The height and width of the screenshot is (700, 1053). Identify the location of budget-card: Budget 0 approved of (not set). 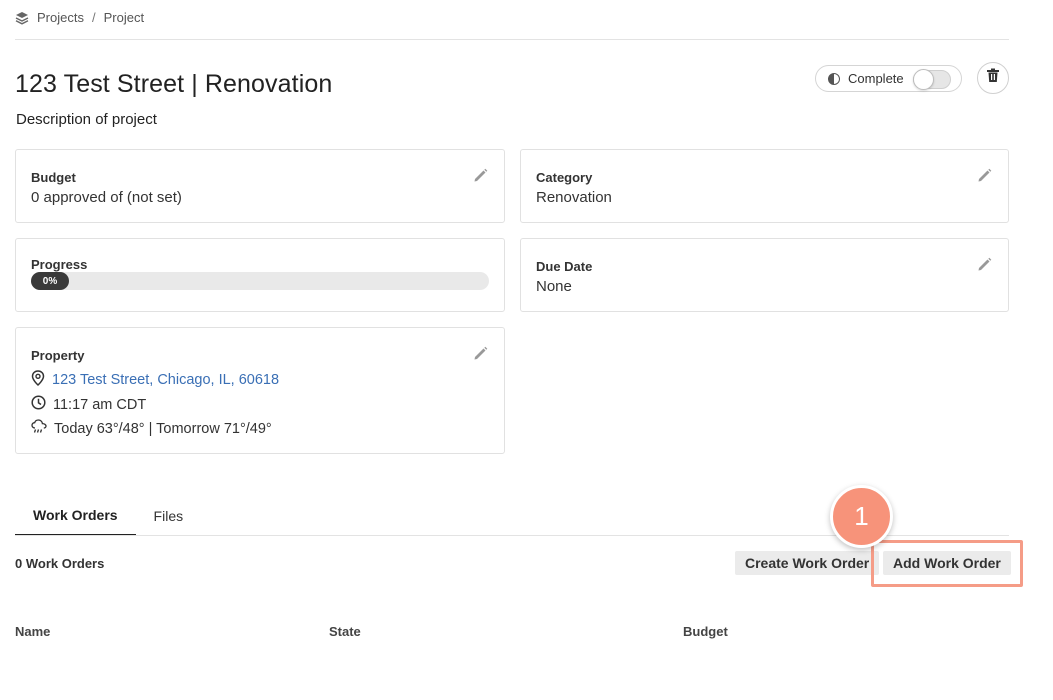
(260, 186).